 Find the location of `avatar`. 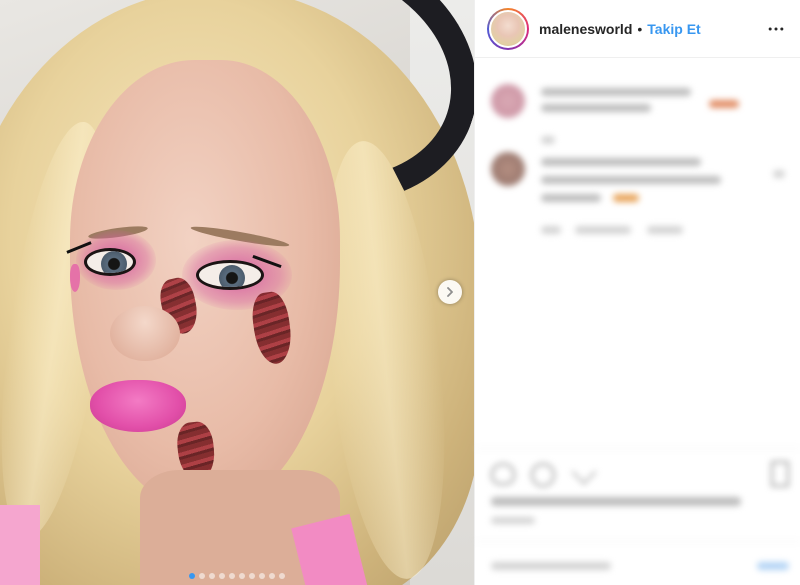

avatar is located at coordinates (508, 28).